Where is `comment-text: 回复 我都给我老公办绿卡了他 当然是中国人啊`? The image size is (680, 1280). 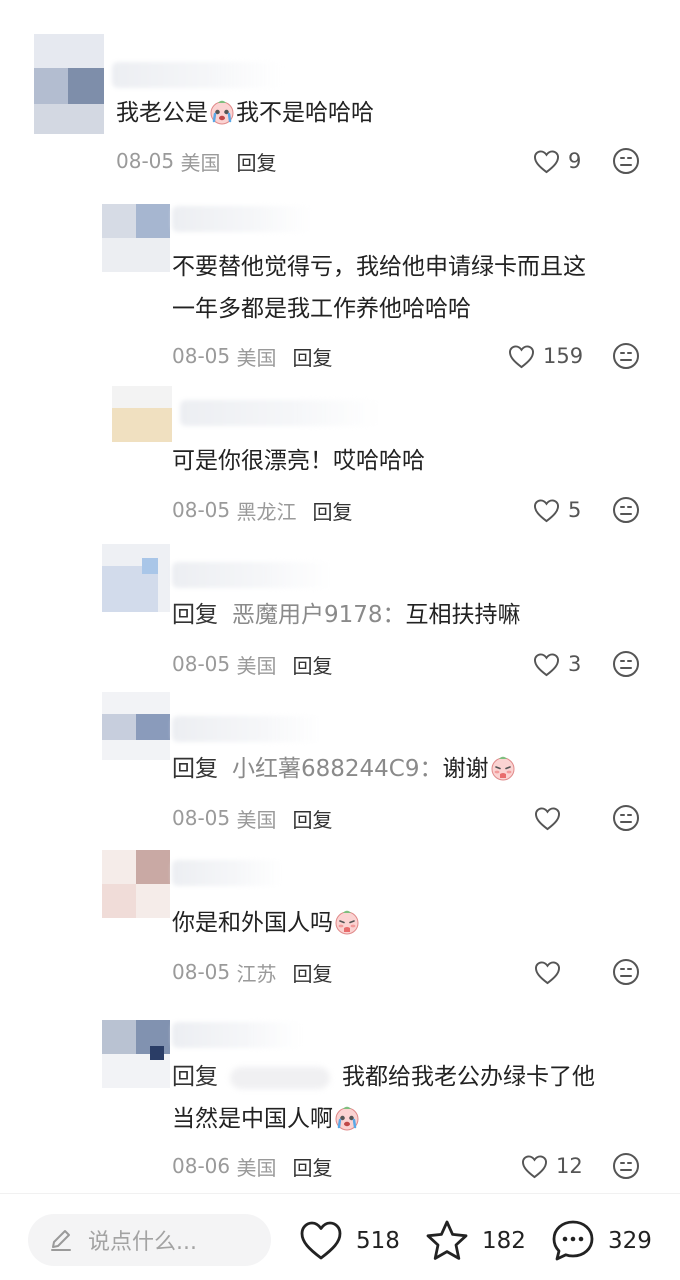
comment-text: 回复 我都给我老公办绿卡了他 当然是中国人啊 is located at coordinates (383, 1098).